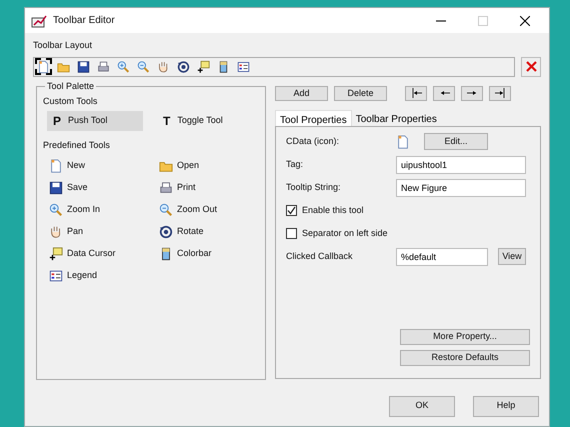 The image size is (570, 427). I want to click on restore-defaults-button: Restore Defaults, so click(465, 358).